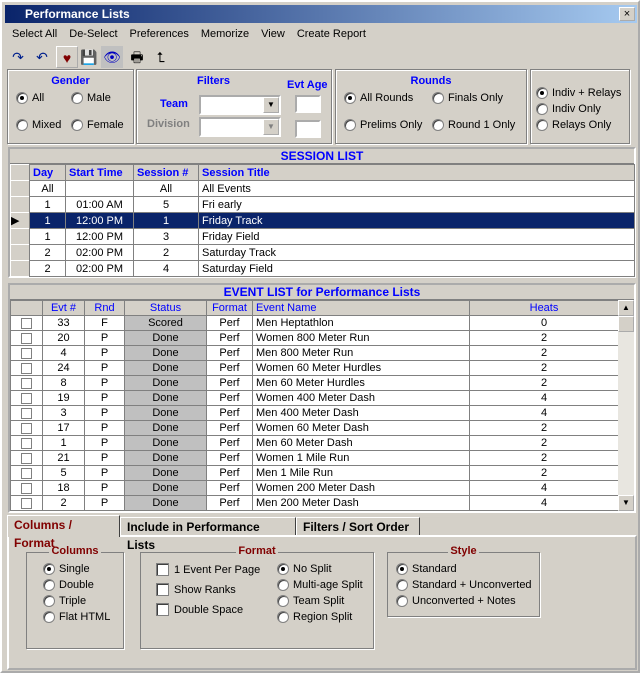 Image resolution: width=640 pixels, height=673 pixels. What do you see at coordinates (314, 503) in the screenshot?
I see `event-row: 2 P Done Perf Men 200 Meter Dash 4` at bounding box center [314, 503].